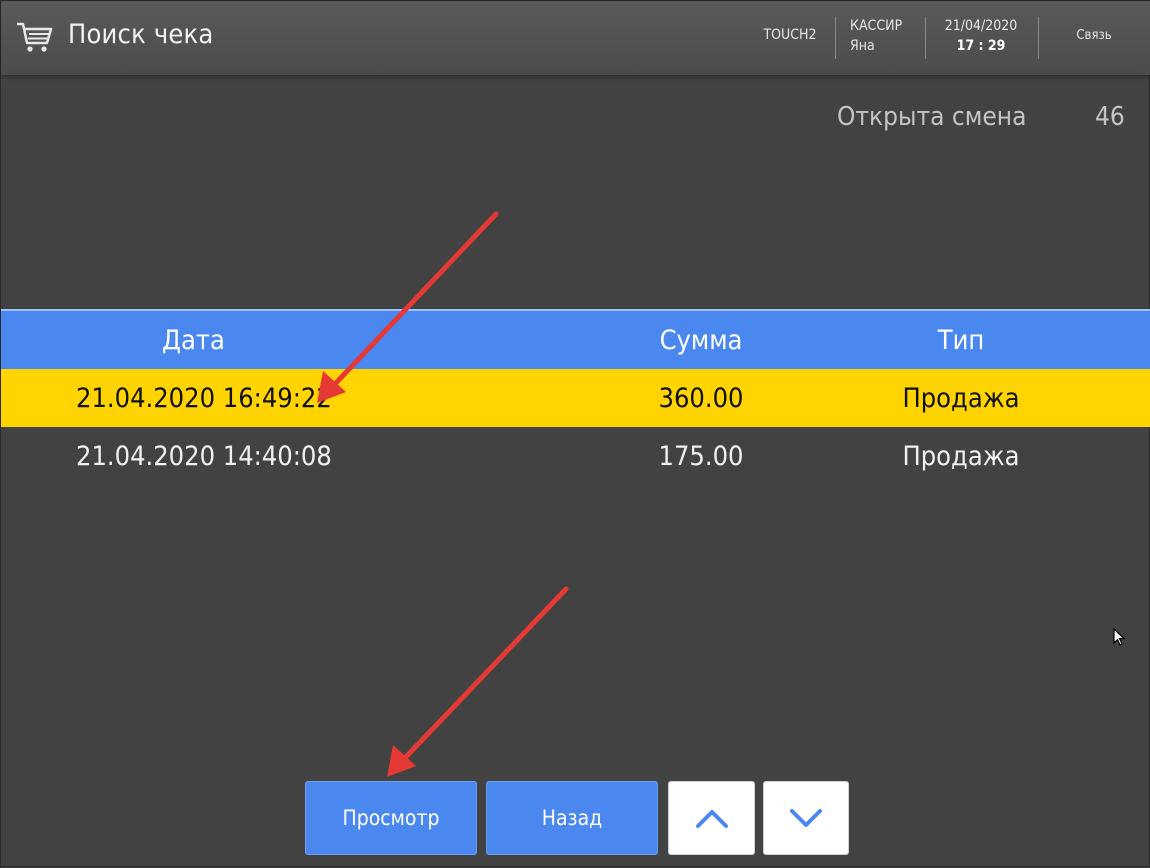 This screenshot has width=1150, height=868. I want to click on column-header-date: Дата, so click(193, 340).